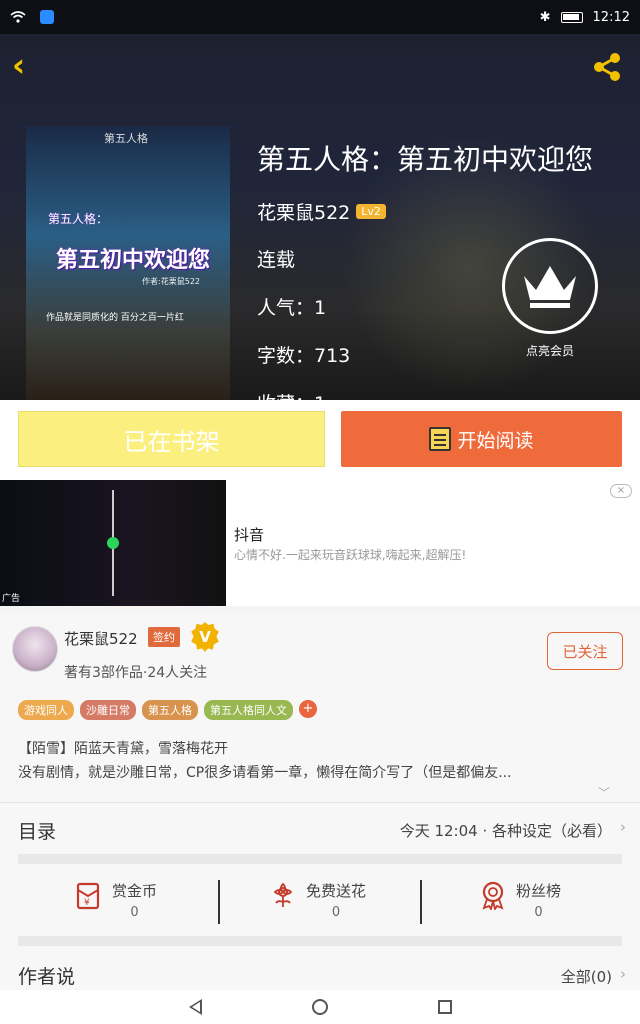 This screenshot has width=640, height=1024. What do you see at coordinates (248, 710) in the screenshot?
I see `tag-chip: 第五人格同人文` at bounding box center [248, 710].